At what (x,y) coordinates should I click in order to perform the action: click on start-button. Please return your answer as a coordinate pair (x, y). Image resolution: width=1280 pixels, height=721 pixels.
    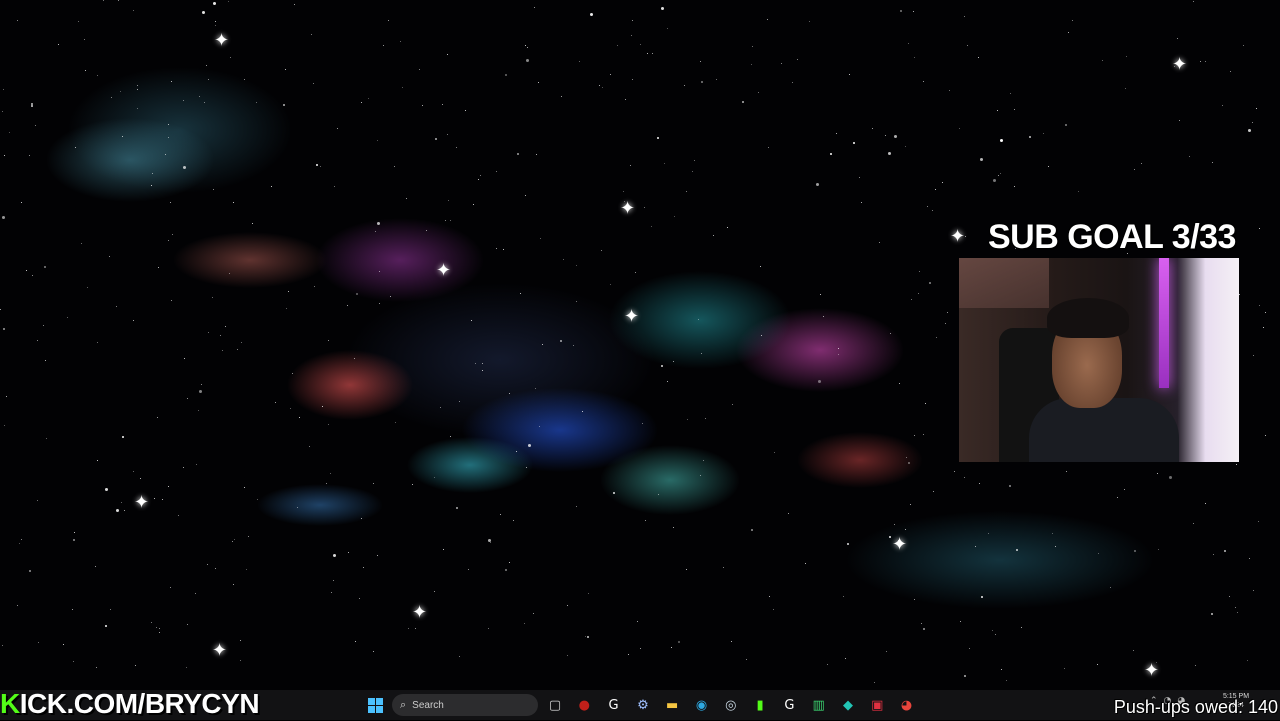
    Looking at the image, I should click on (375, 705).